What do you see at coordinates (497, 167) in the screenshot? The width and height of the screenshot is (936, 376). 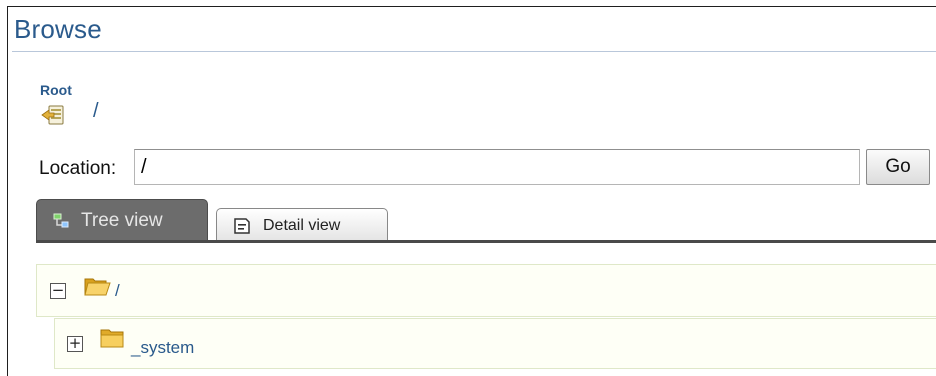 I see `location-input` at bounding box center [497, 167].